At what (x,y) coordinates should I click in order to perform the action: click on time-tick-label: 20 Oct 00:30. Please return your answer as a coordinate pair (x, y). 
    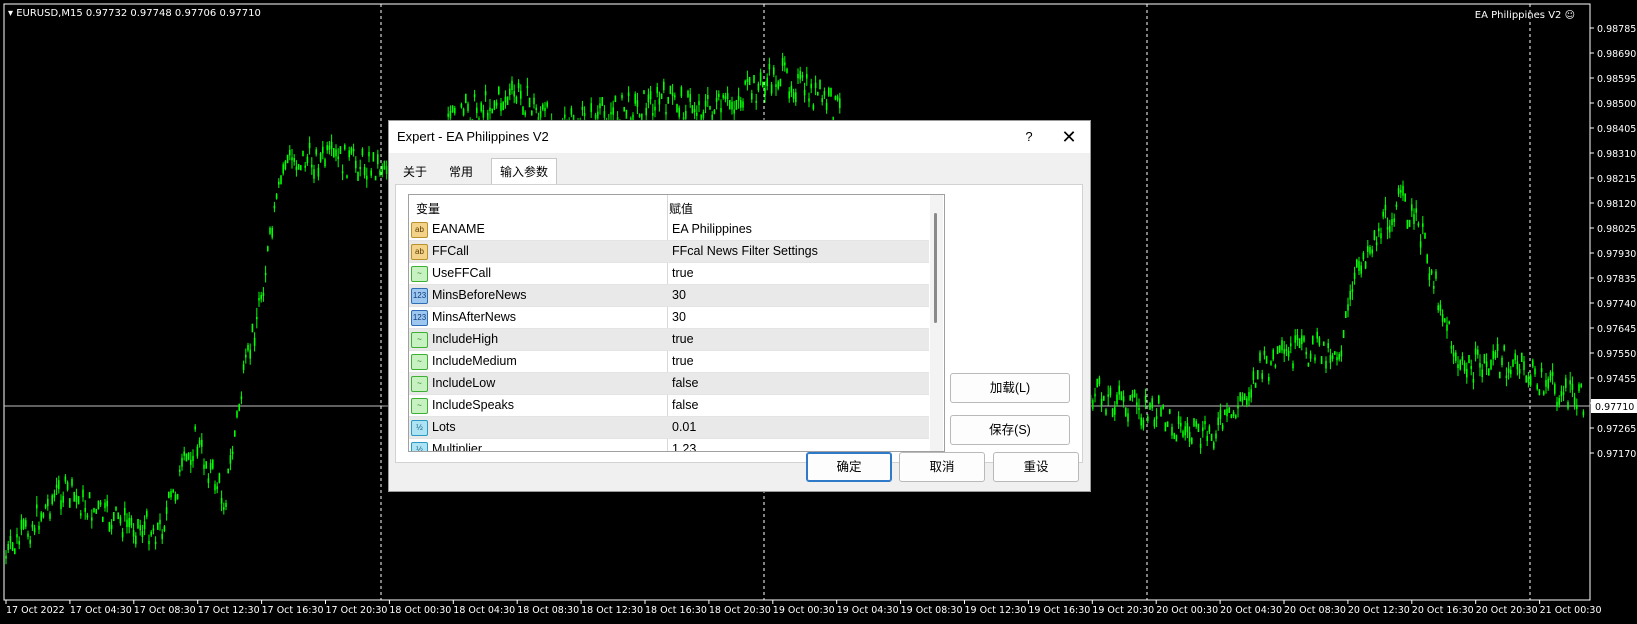
    Looking at the image, I should click on (1187, 610).